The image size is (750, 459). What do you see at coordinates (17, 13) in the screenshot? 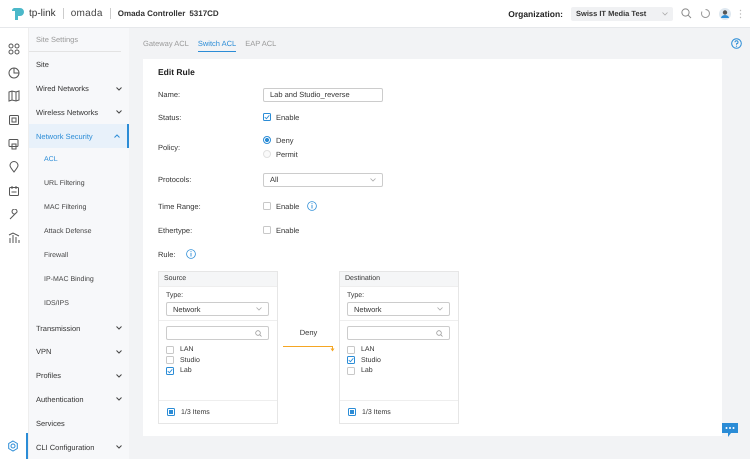
I see `logo-icon` at bounding box center [17, 13].